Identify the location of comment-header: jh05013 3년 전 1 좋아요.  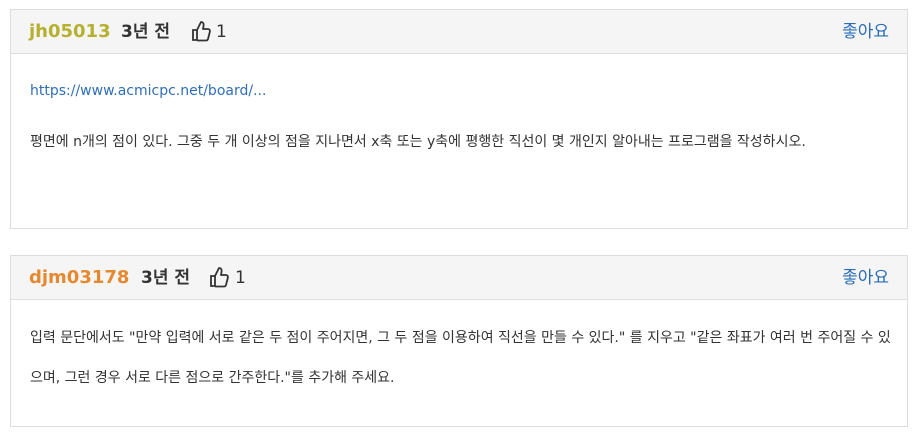
(459, 32).